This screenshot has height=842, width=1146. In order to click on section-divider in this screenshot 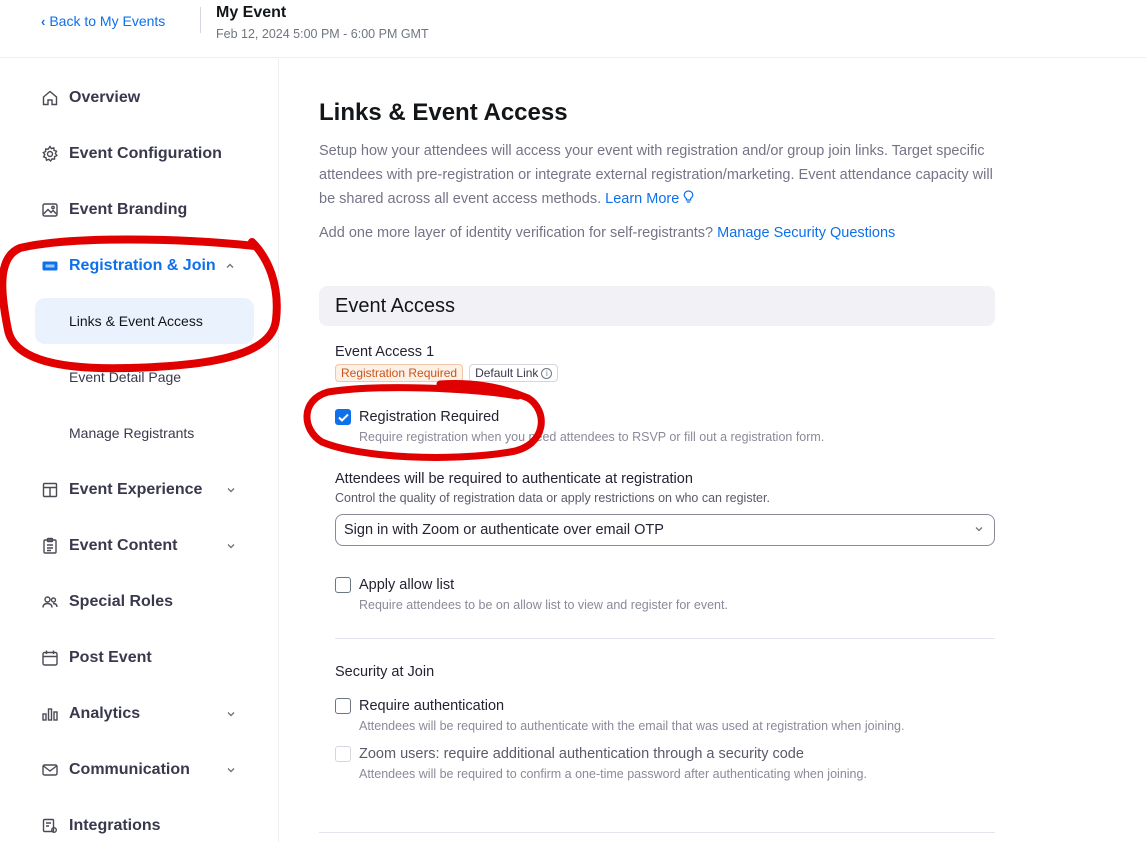, I will do `click(665, 638)`.